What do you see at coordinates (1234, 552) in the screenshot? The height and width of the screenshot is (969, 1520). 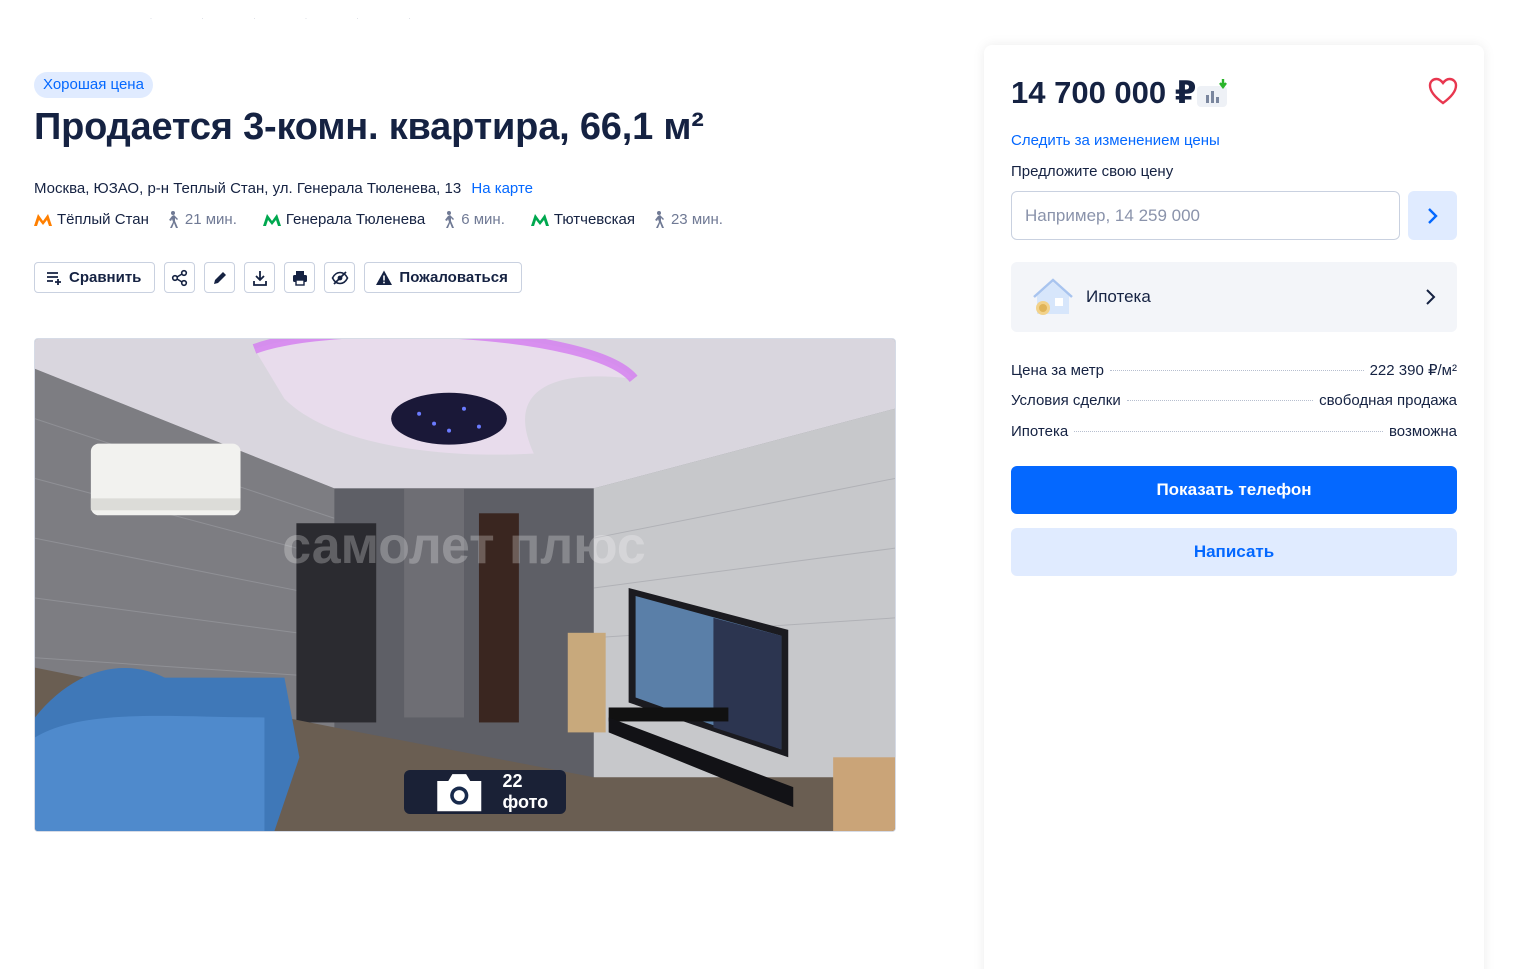 I see `write-message-button: Написать` at bounding box center [1234, 552].